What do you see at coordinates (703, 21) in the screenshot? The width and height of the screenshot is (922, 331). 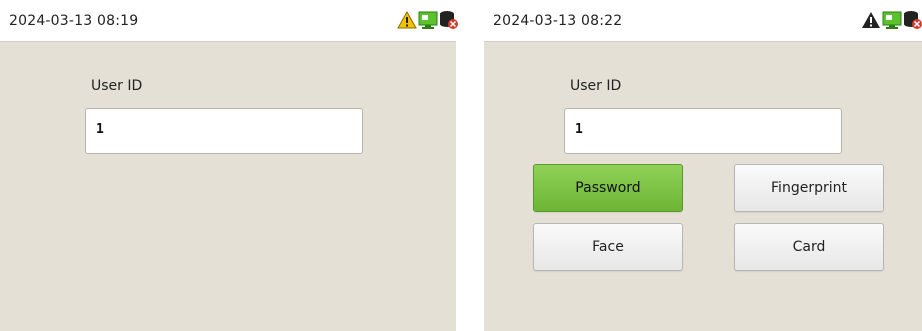 I see `status-bar: 2024-03-13 08:22` at bounding box center [703, 21].